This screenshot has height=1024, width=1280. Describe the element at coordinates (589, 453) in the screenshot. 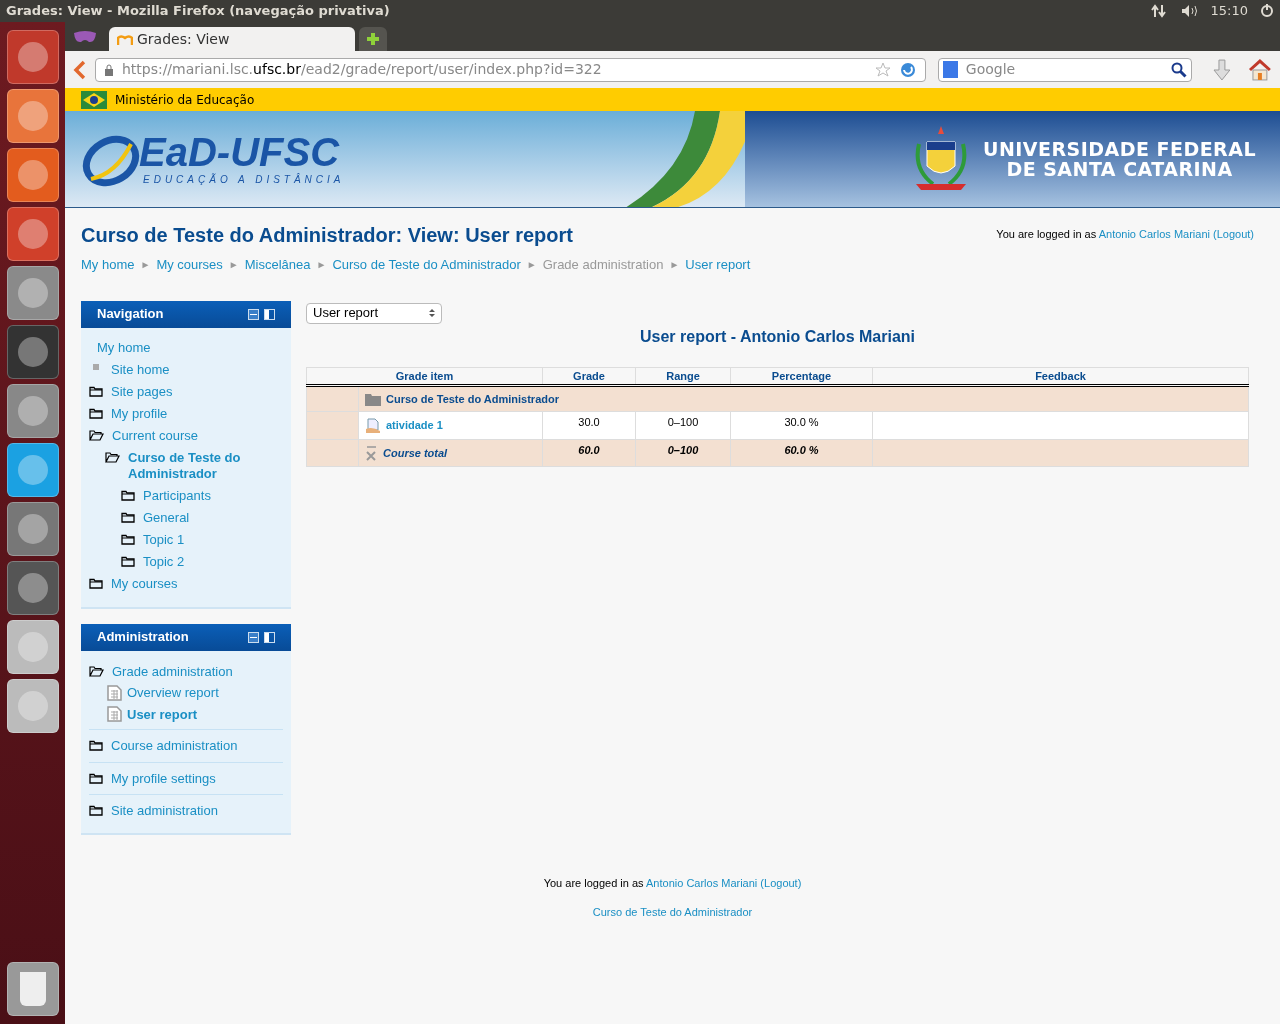

I see `grade-cell: 60.0` at that location.